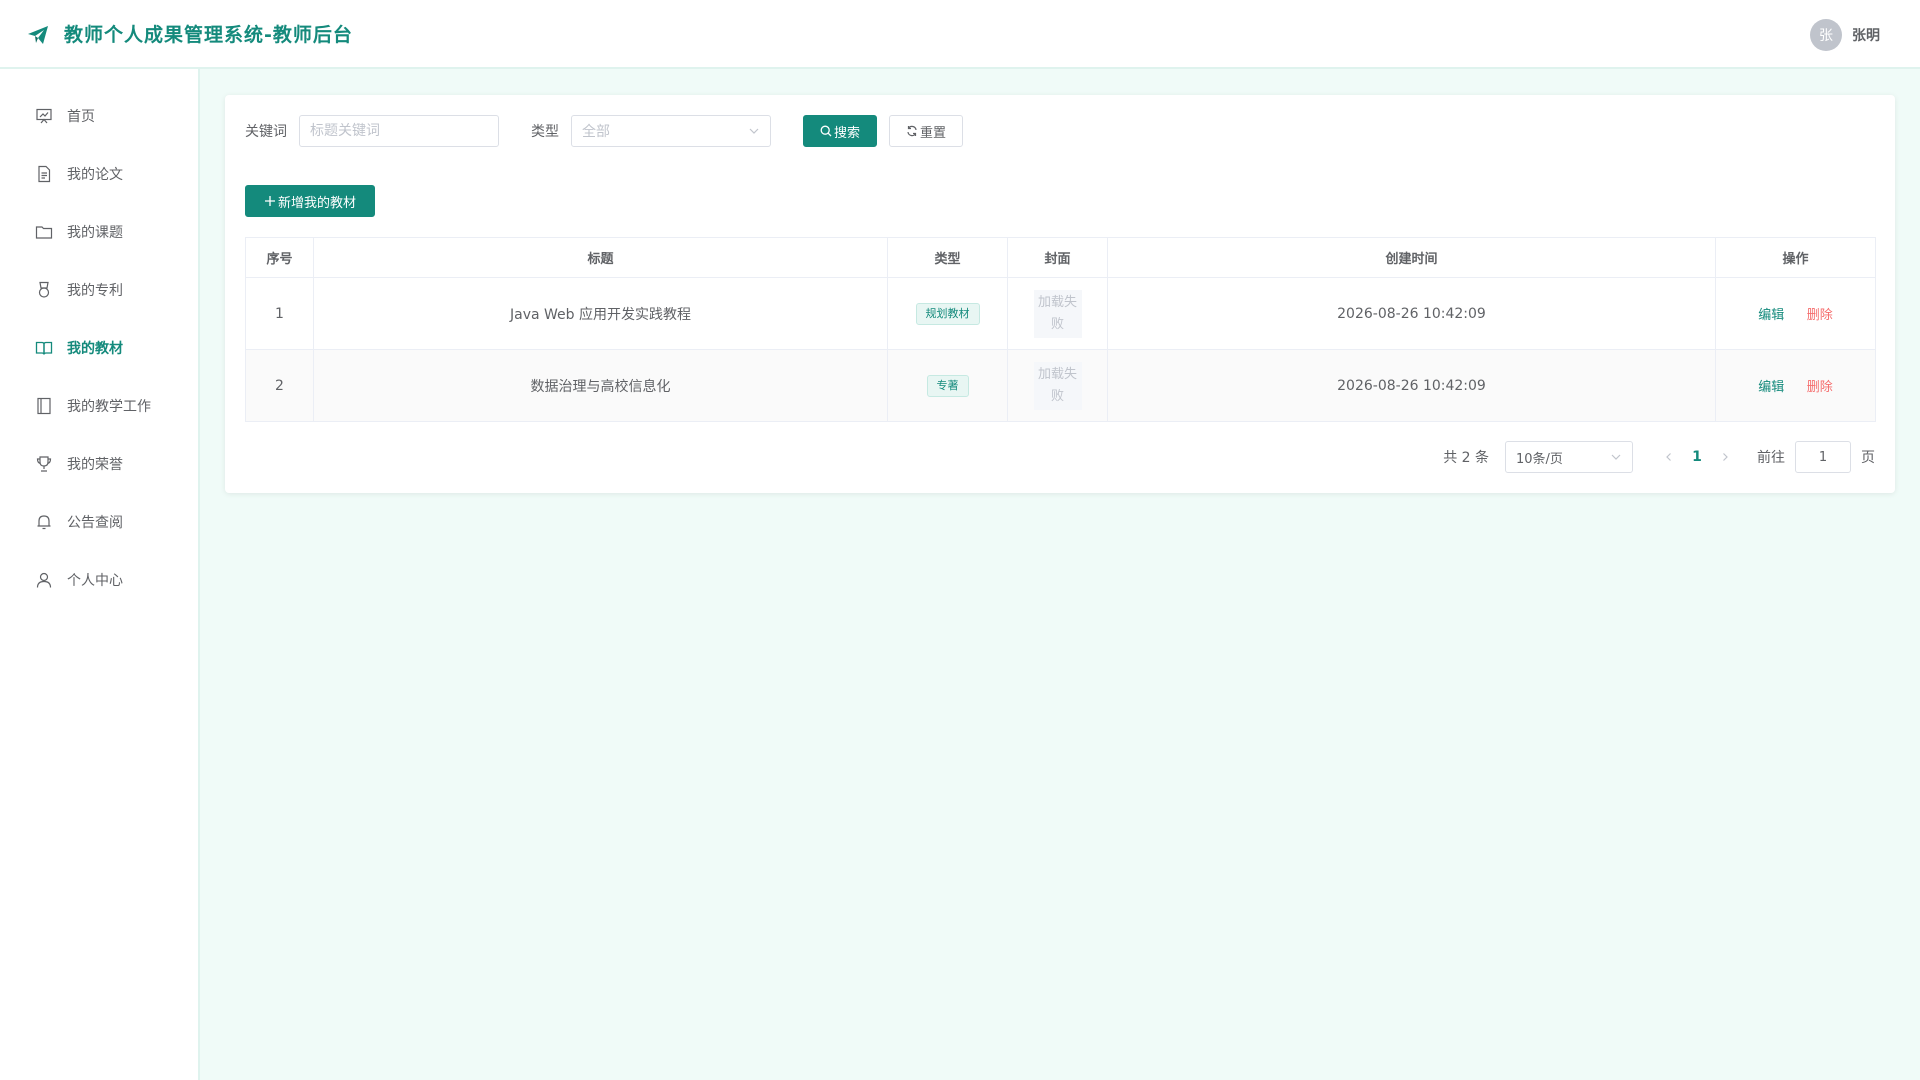 This screenshot has width=1920, height=1080. I want to click on sidebar-item-label: 我的论文, so click(95, 175).